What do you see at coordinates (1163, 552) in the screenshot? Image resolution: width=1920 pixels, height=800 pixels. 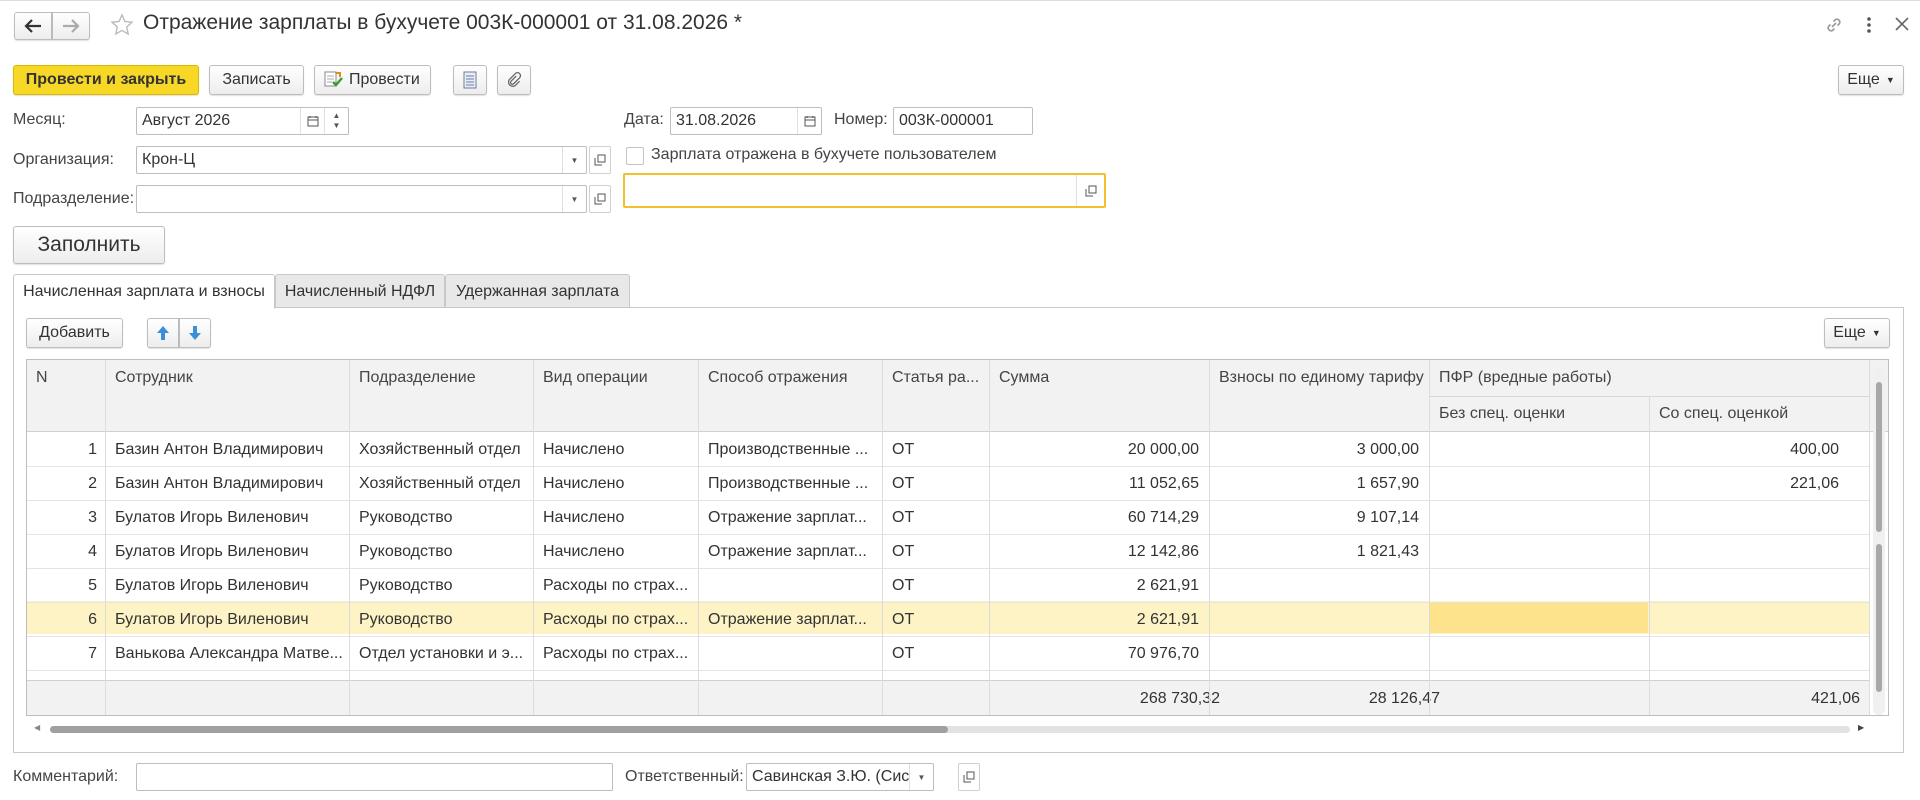 I see `cell-sum: 12 142,86` at bounding box center [1163, 552].